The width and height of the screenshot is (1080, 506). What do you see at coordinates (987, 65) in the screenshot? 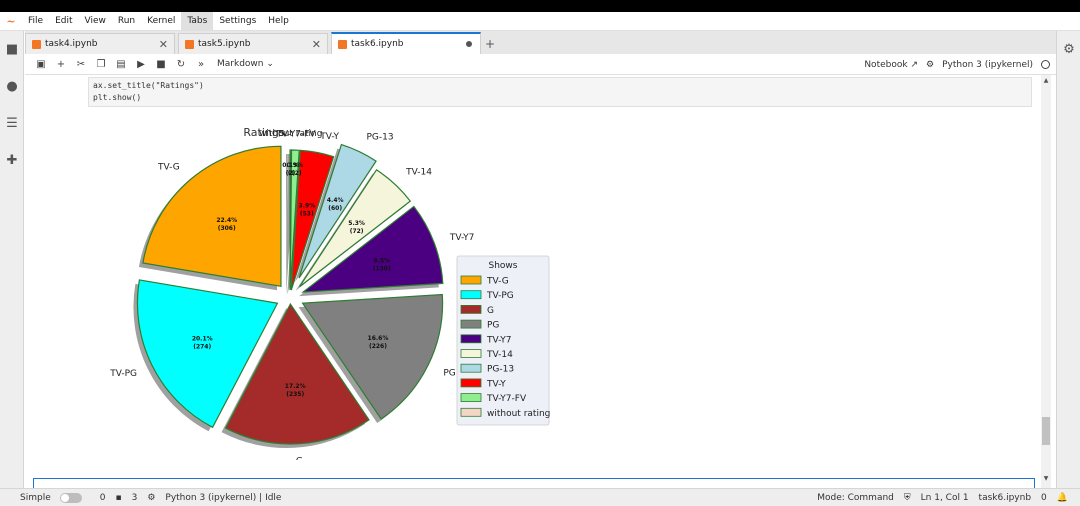
I see `kernel-name: Python 3 (ipykernel)` at bounding box center [987, 65].